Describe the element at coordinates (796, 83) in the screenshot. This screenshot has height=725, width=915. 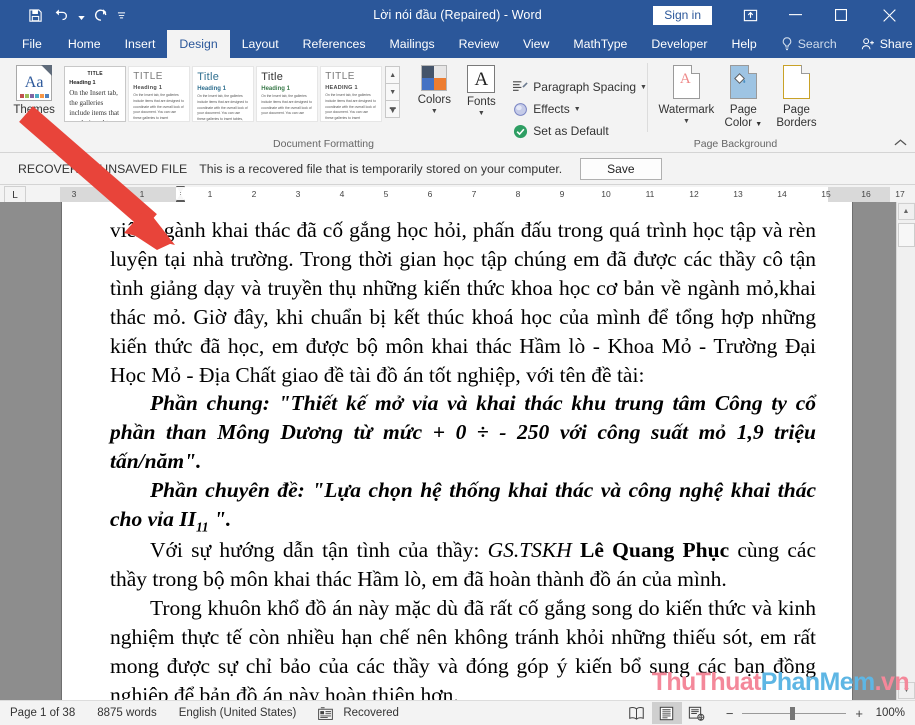
I see `page-borders-icon` at that location.